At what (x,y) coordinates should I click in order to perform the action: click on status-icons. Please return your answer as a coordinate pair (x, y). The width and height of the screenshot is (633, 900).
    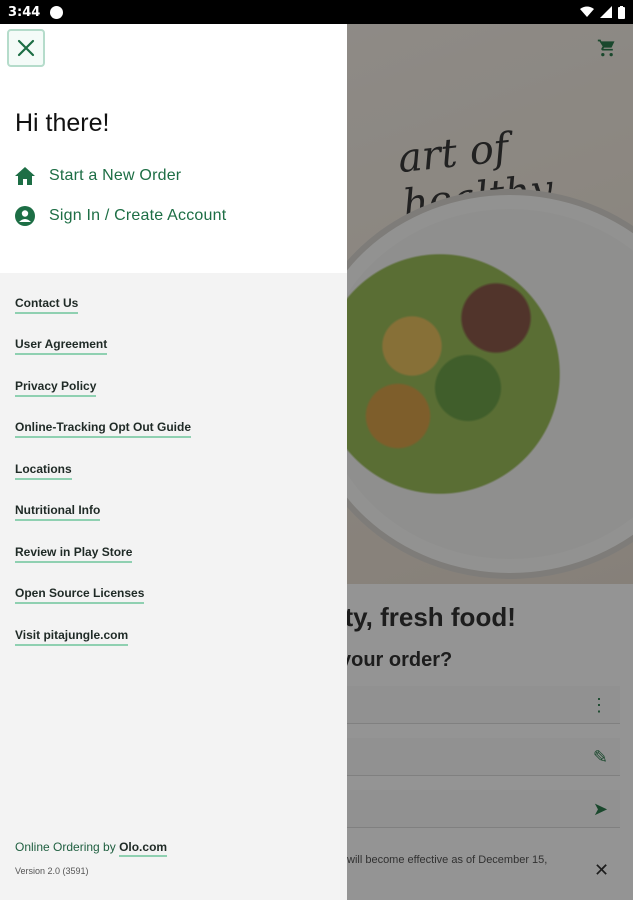
    Looking at the image, I should click on (602, 12).